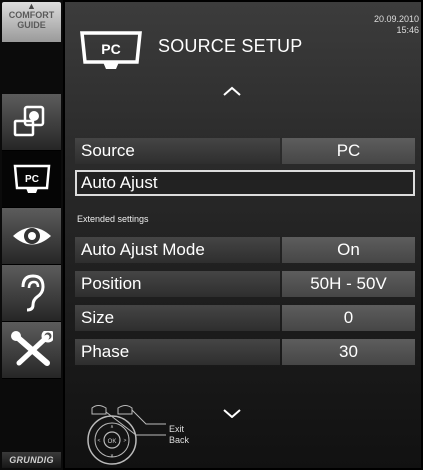  I want to click on comfort-guide-label: COMFORT GUIDE, so click(31, 20).